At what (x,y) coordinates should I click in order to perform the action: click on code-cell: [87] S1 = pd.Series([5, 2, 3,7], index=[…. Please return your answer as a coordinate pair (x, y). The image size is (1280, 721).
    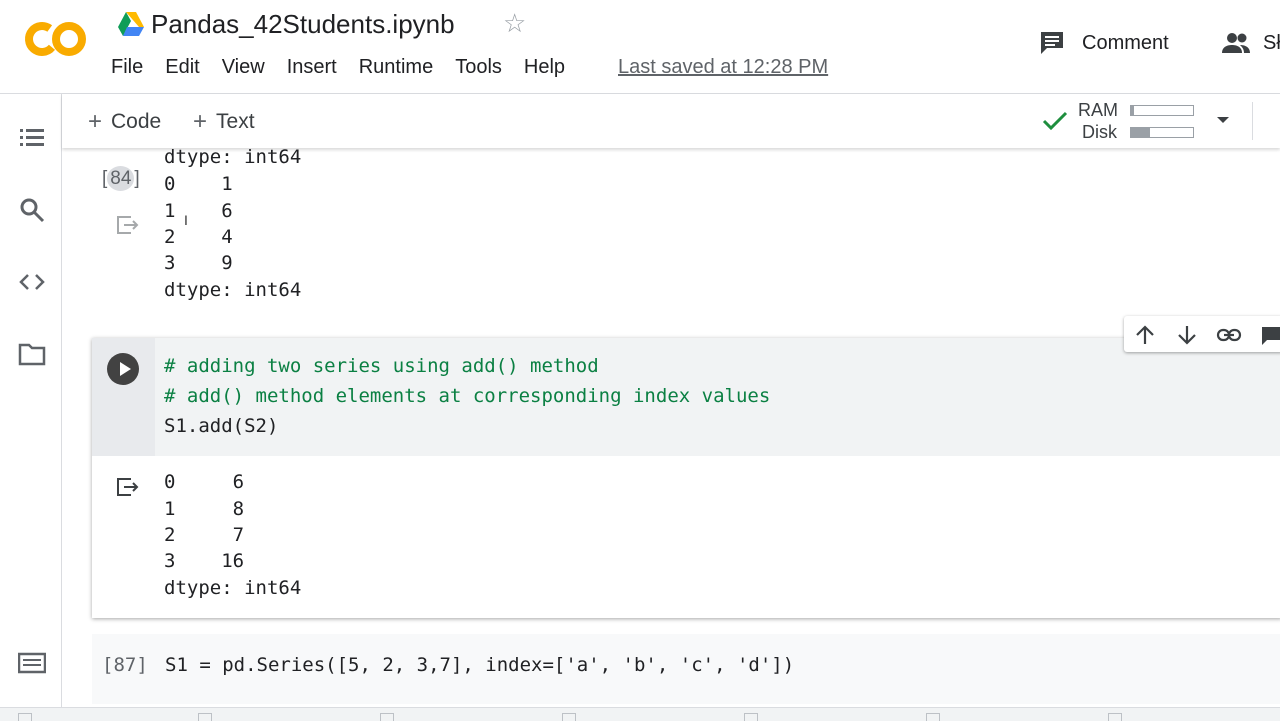
    Looking at the image, I should click on (686, 669).